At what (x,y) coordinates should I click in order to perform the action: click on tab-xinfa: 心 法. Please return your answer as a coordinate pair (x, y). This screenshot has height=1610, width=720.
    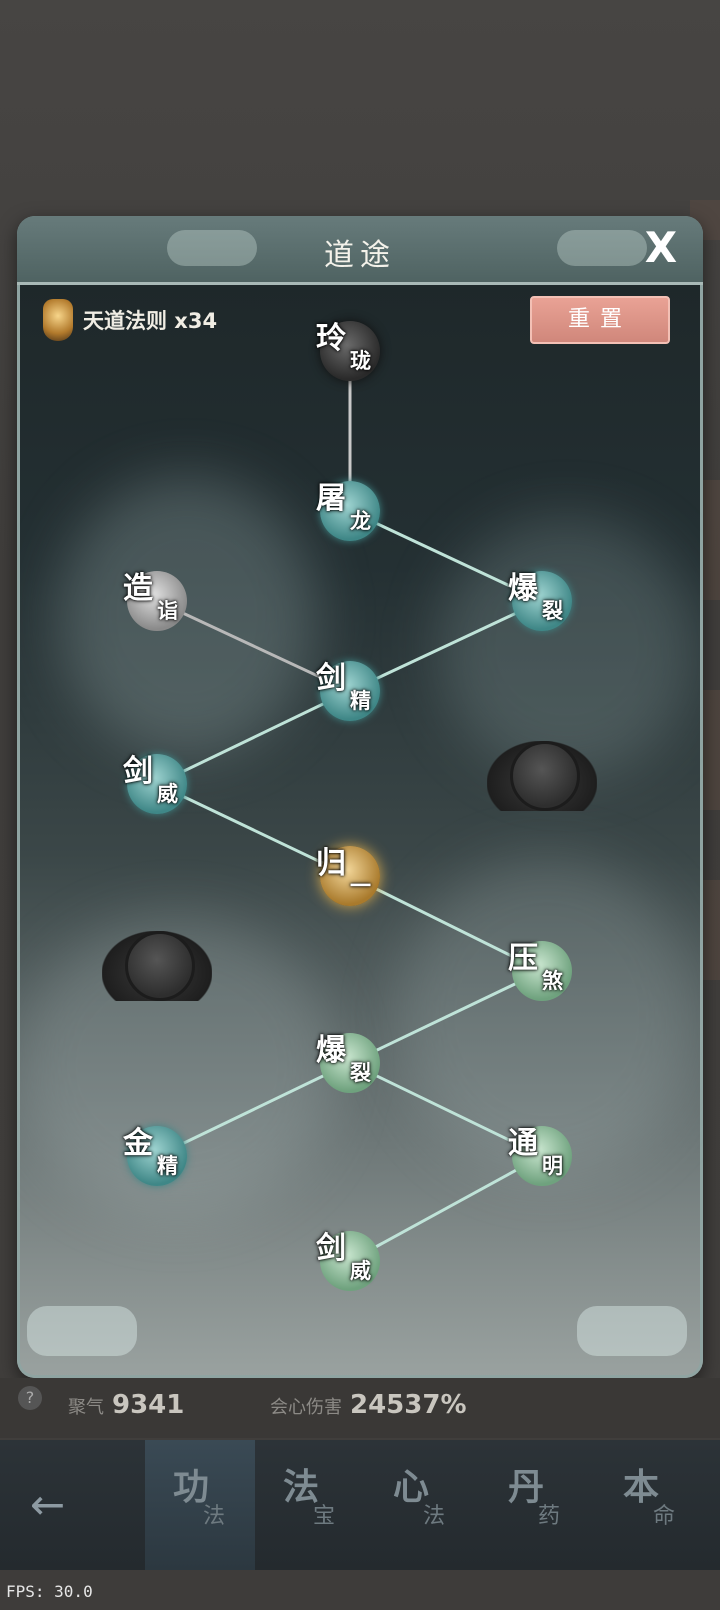
    Looking at the image, I should click on (420, 1505).